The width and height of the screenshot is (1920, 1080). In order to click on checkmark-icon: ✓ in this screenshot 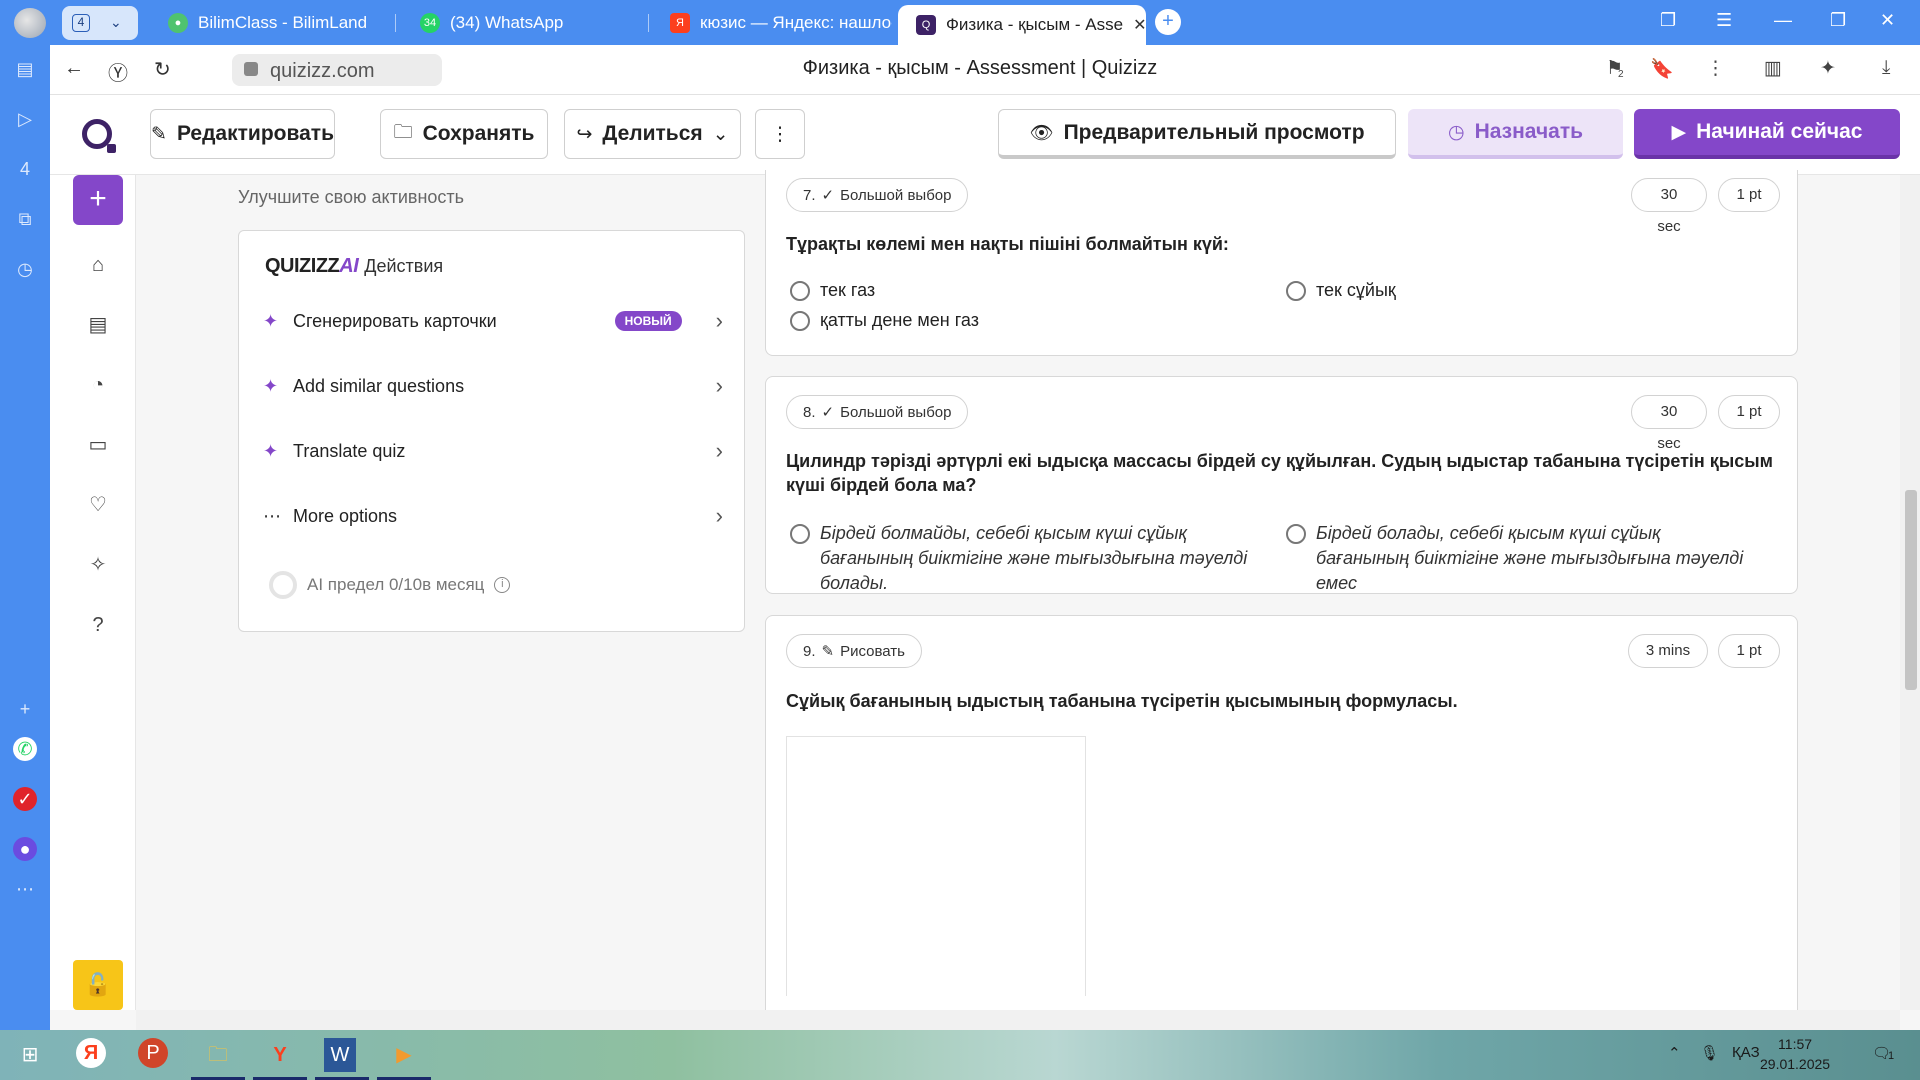, I will do `click(828, 195)`.